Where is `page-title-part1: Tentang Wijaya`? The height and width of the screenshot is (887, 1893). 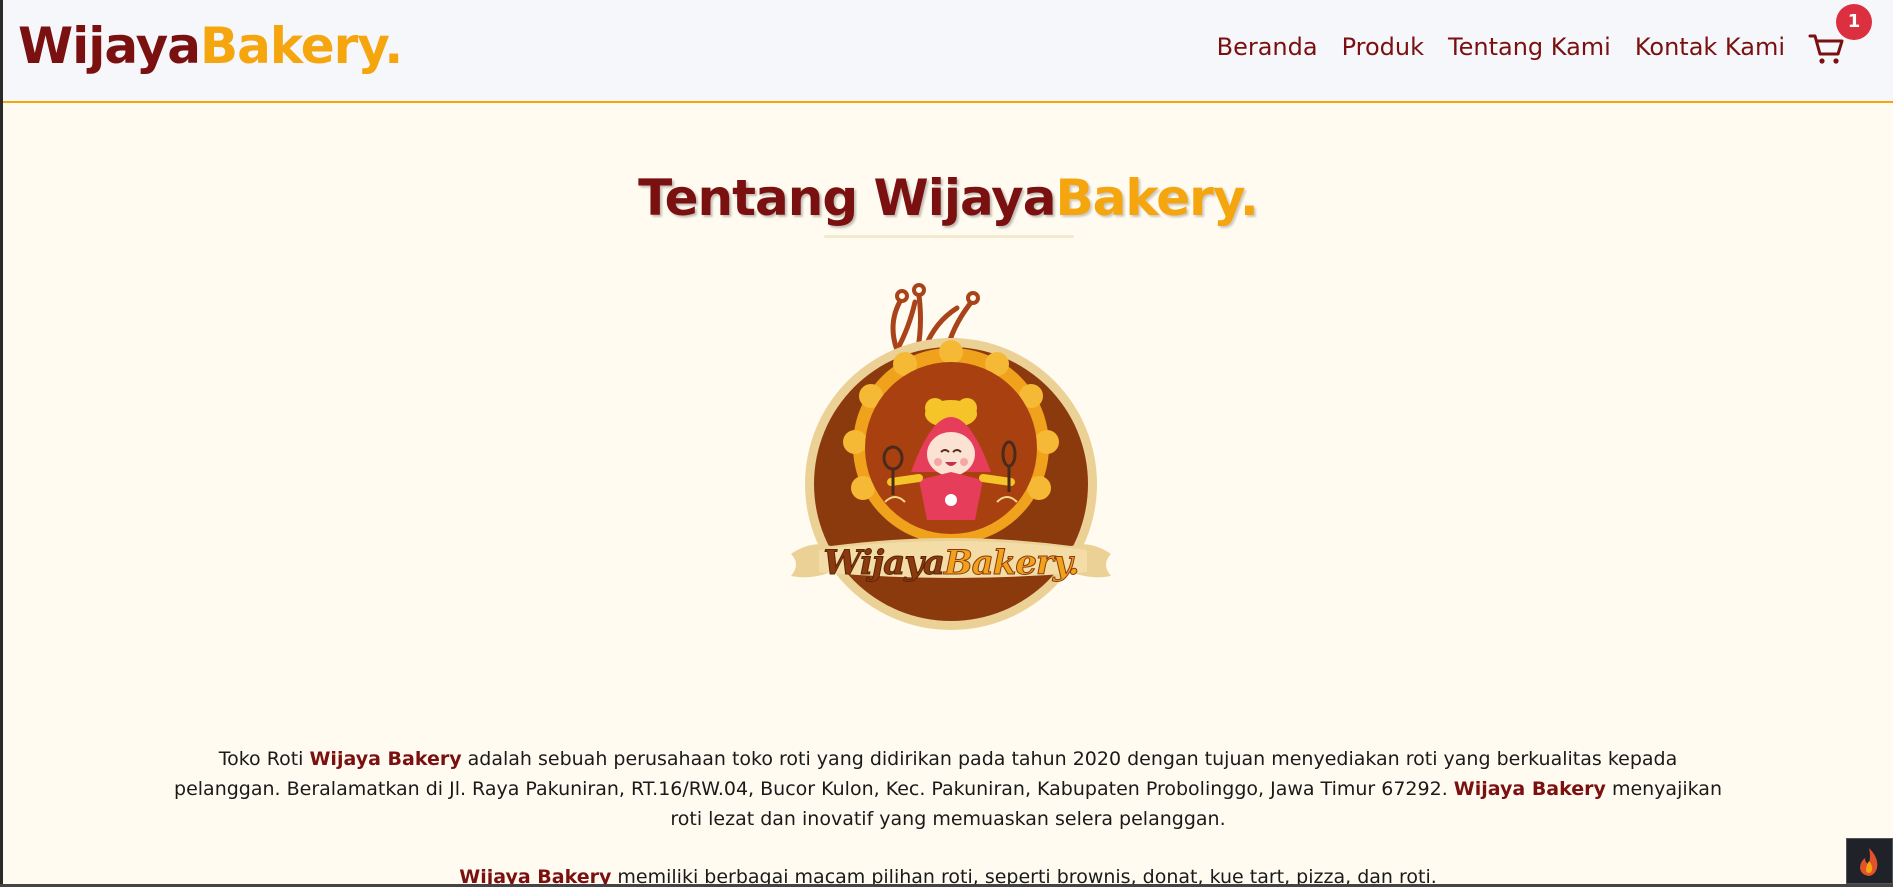
page-title-part1: Tentang Wijaya is located at coordinates (847, 198).